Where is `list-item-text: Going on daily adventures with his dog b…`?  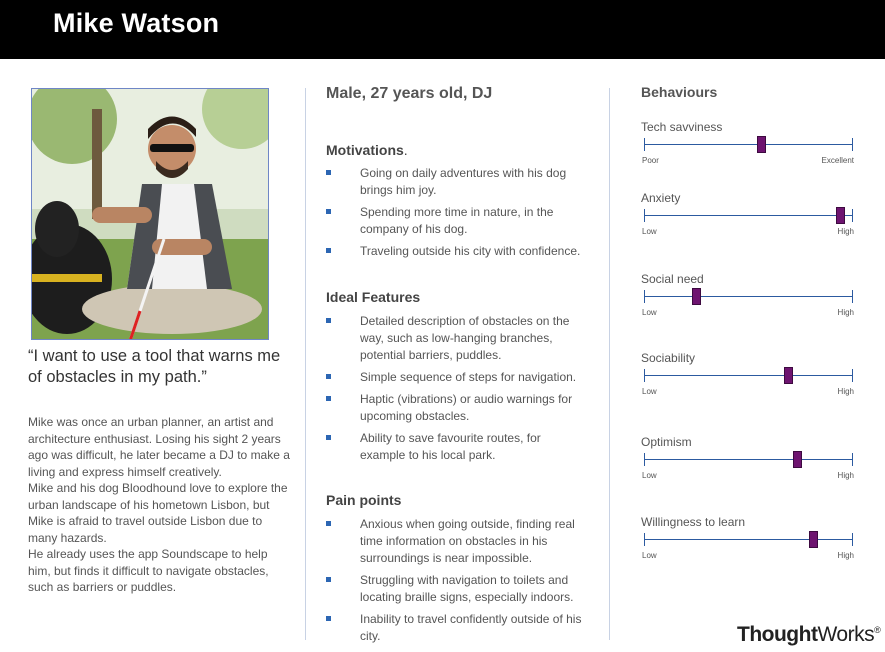 list-item-text: Going on daily adventures with his dog b… is located at coordinates (463, 181).